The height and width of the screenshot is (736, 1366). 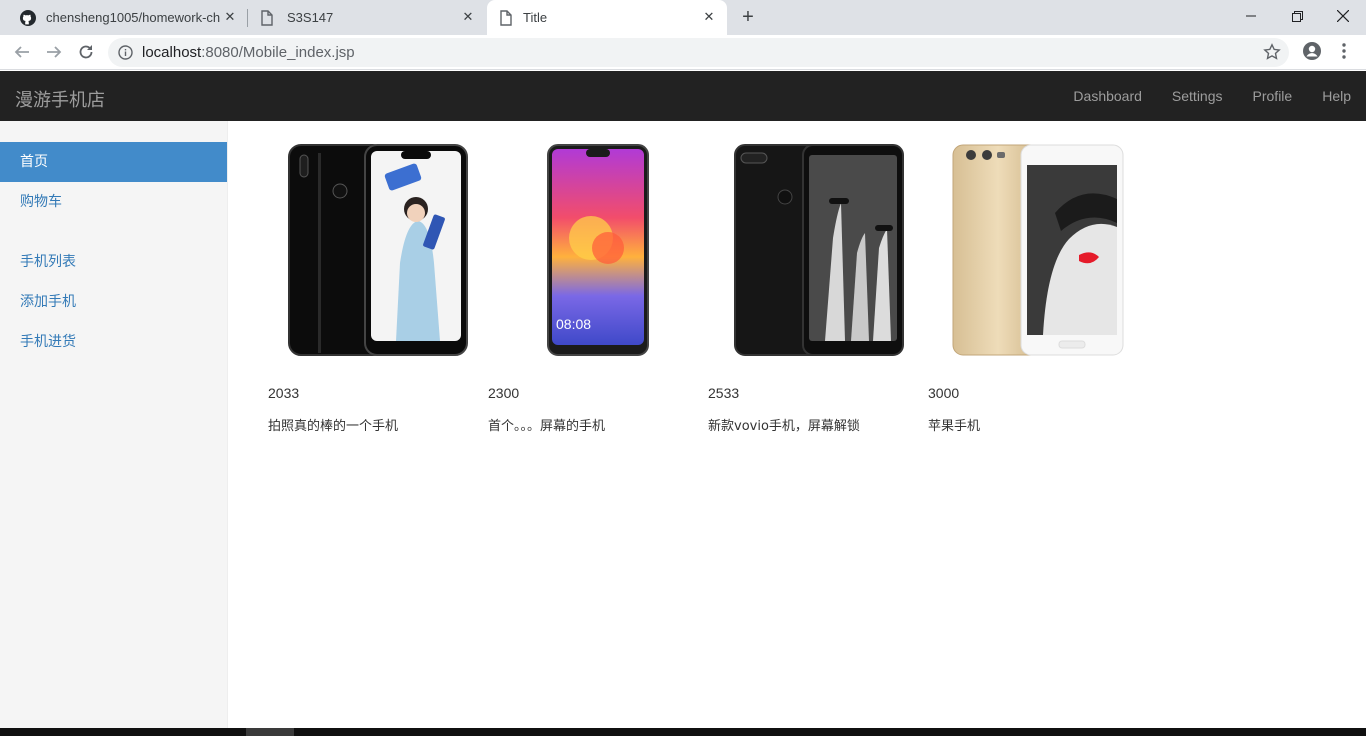 What do you see at coordinates (114, 424) in the screenshot?
I see `sidebar: 首页 购物车 手机列表 添加手机 手机进货` at bounding box center [114, 424].